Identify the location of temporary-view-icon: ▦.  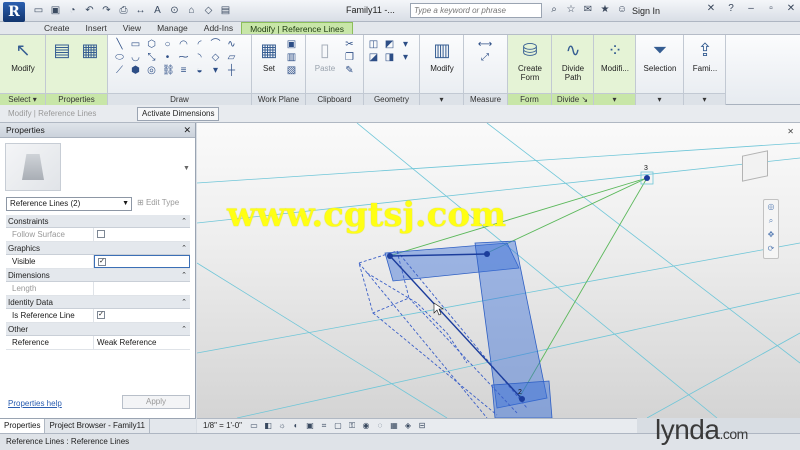
(394, 426).